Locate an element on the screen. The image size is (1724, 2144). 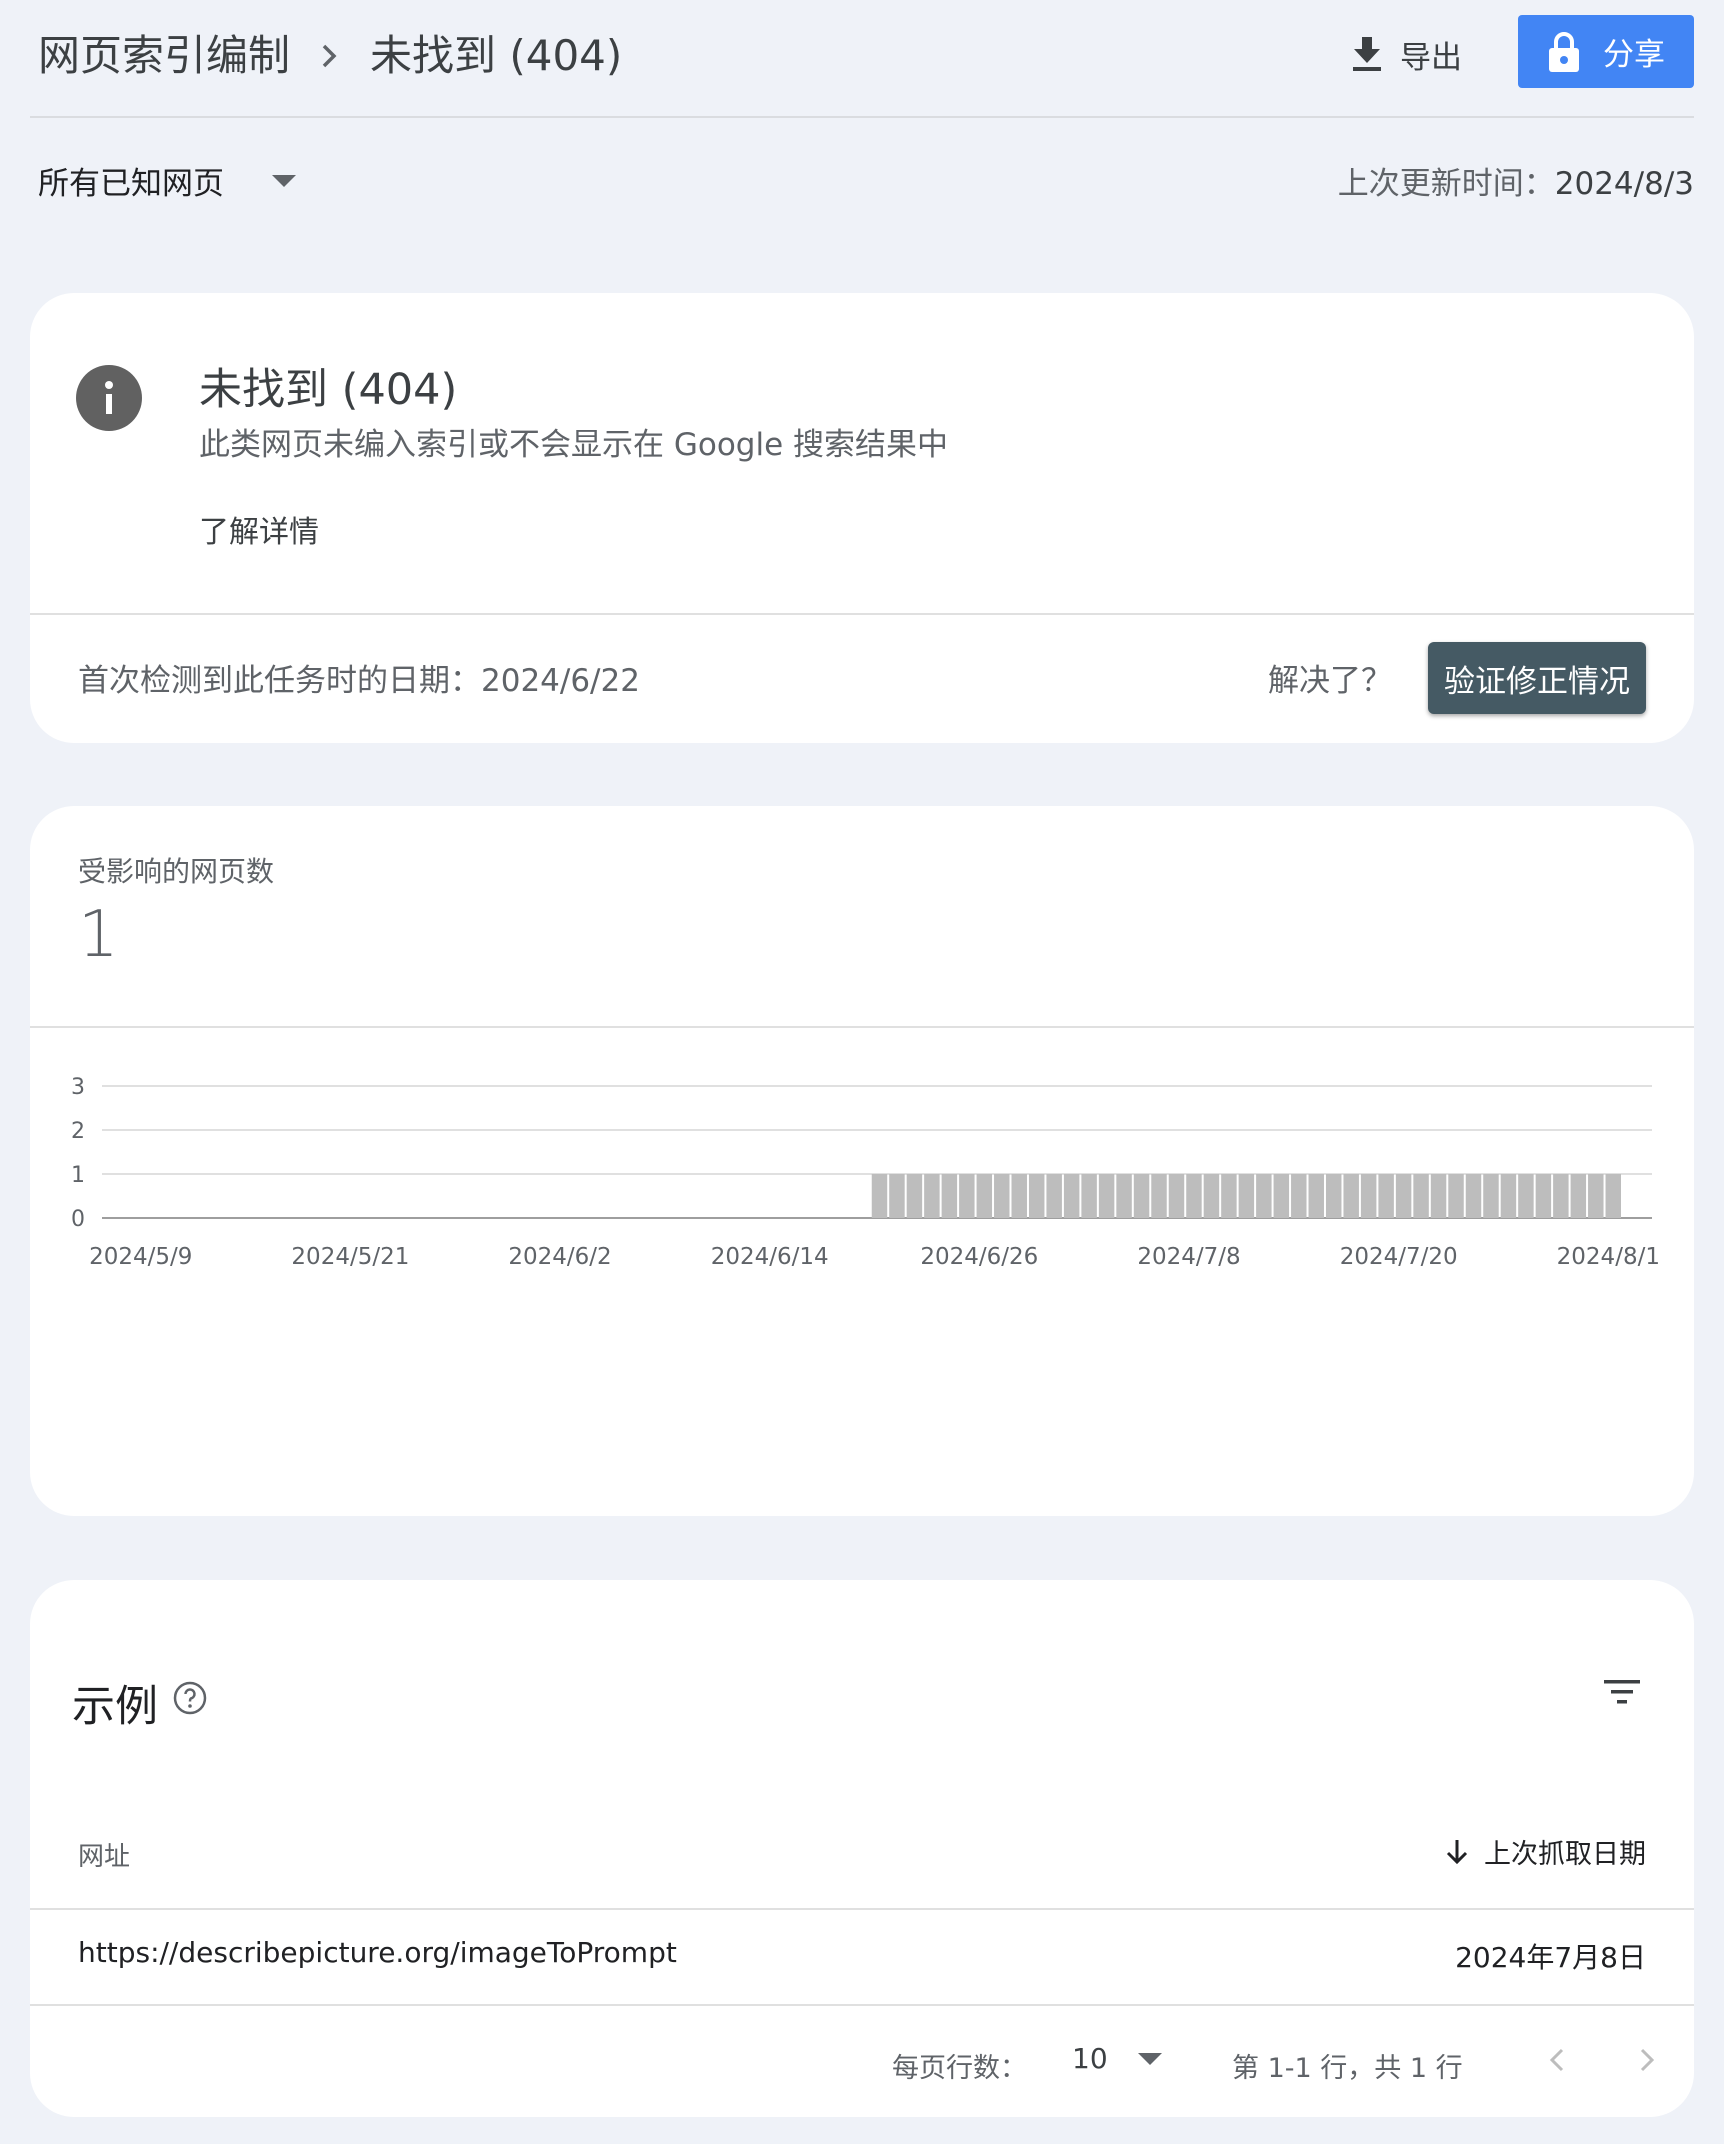
y-tick-label: 2 is located at coordinates (78, 1131).